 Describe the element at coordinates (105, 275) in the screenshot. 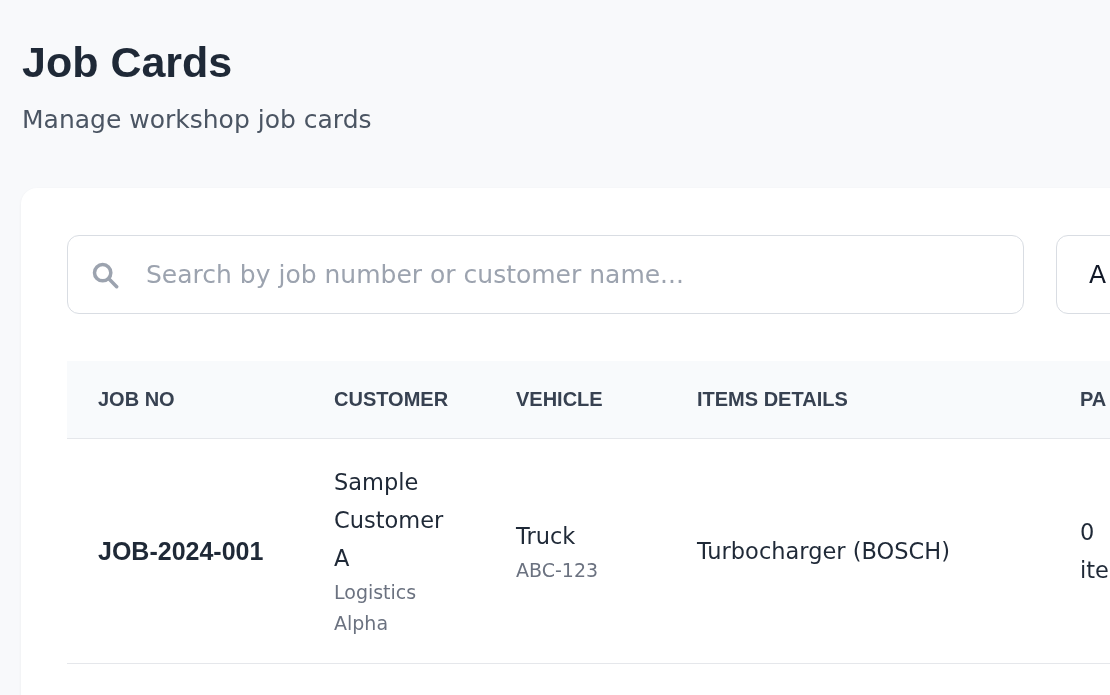

I see `search-icon` at that location.